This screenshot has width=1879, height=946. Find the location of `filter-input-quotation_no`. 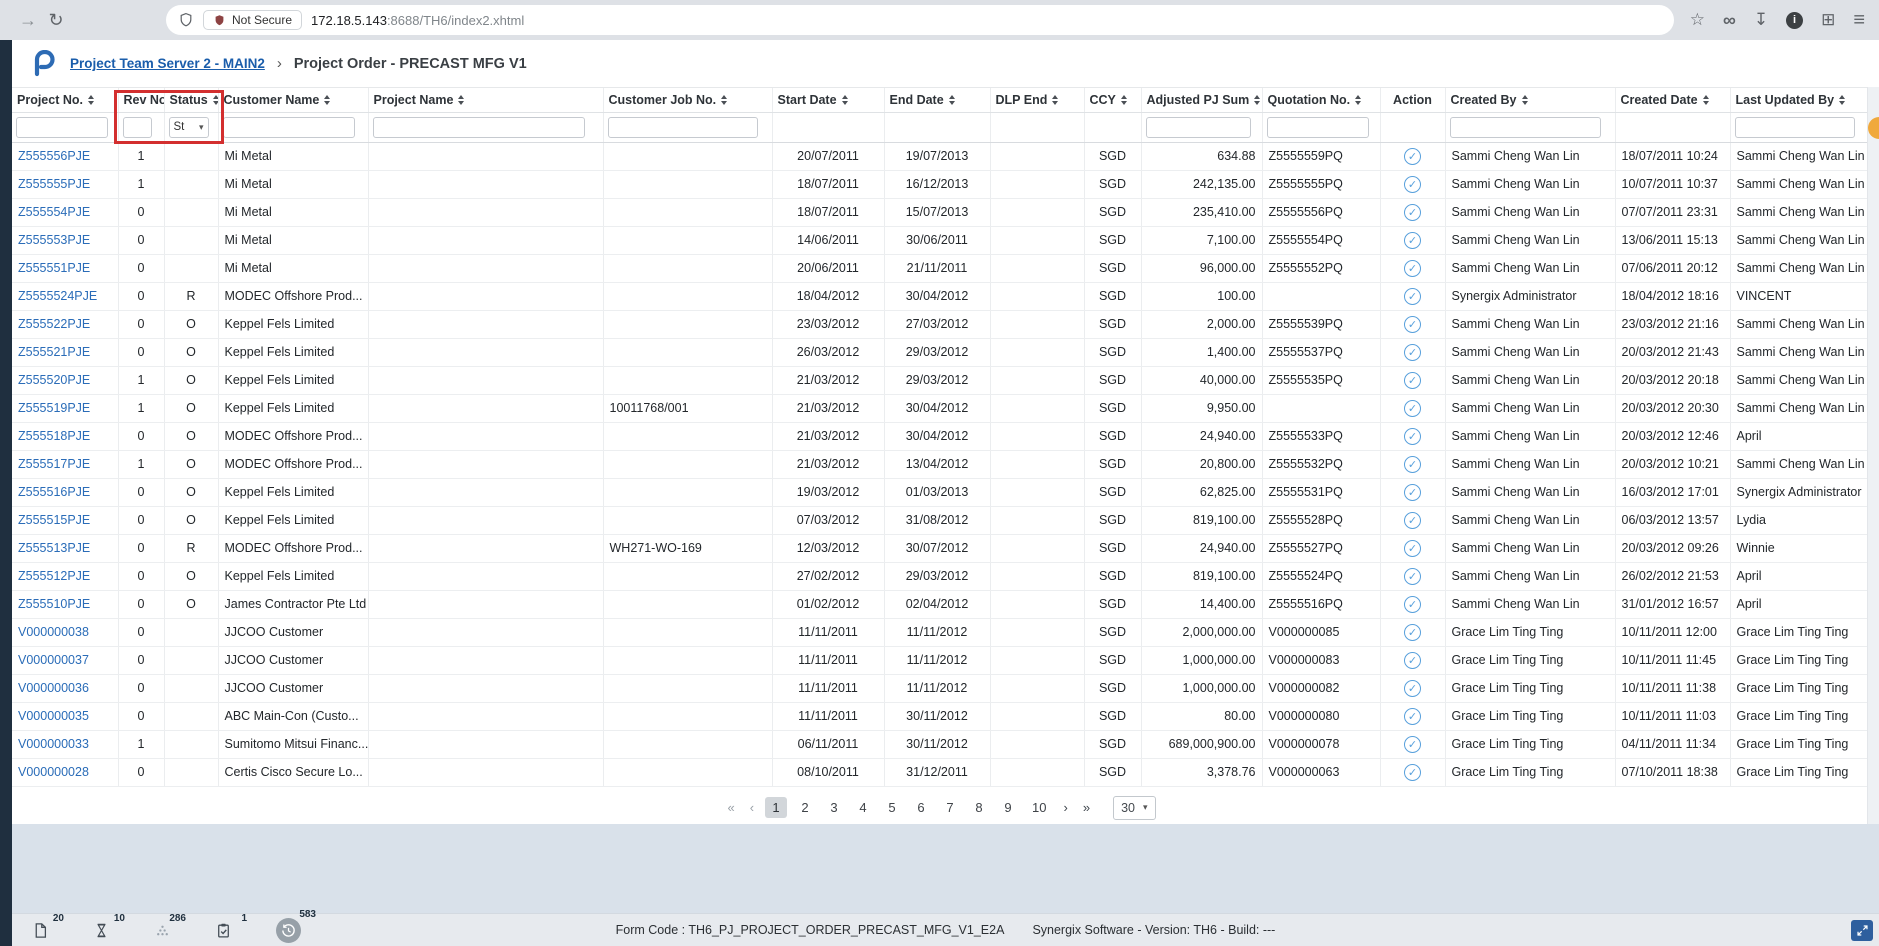

filter-input-quotation_no is located at coordinates (1317, 127).